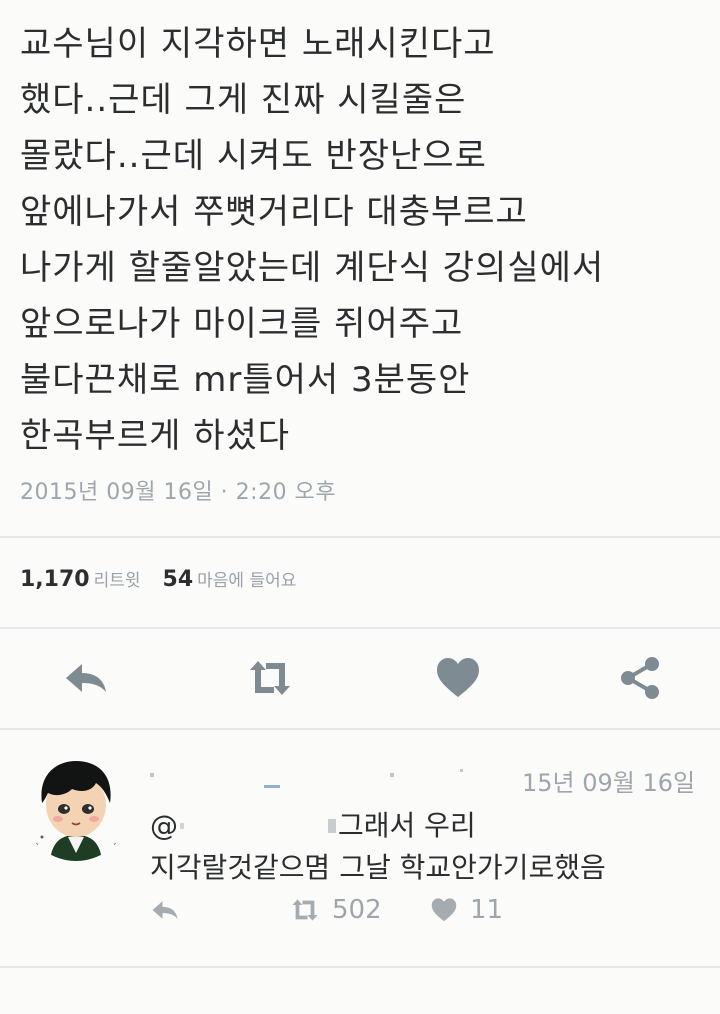 The height and width of the screenshot is (1014, 720). I want to click on avatar-cartoon-image, so click(76, 807).